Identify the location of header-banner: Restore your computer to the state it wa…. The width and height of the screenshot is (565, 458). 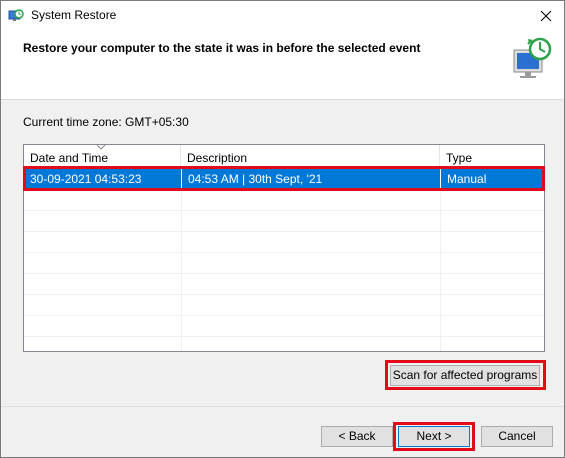
(282, 65).